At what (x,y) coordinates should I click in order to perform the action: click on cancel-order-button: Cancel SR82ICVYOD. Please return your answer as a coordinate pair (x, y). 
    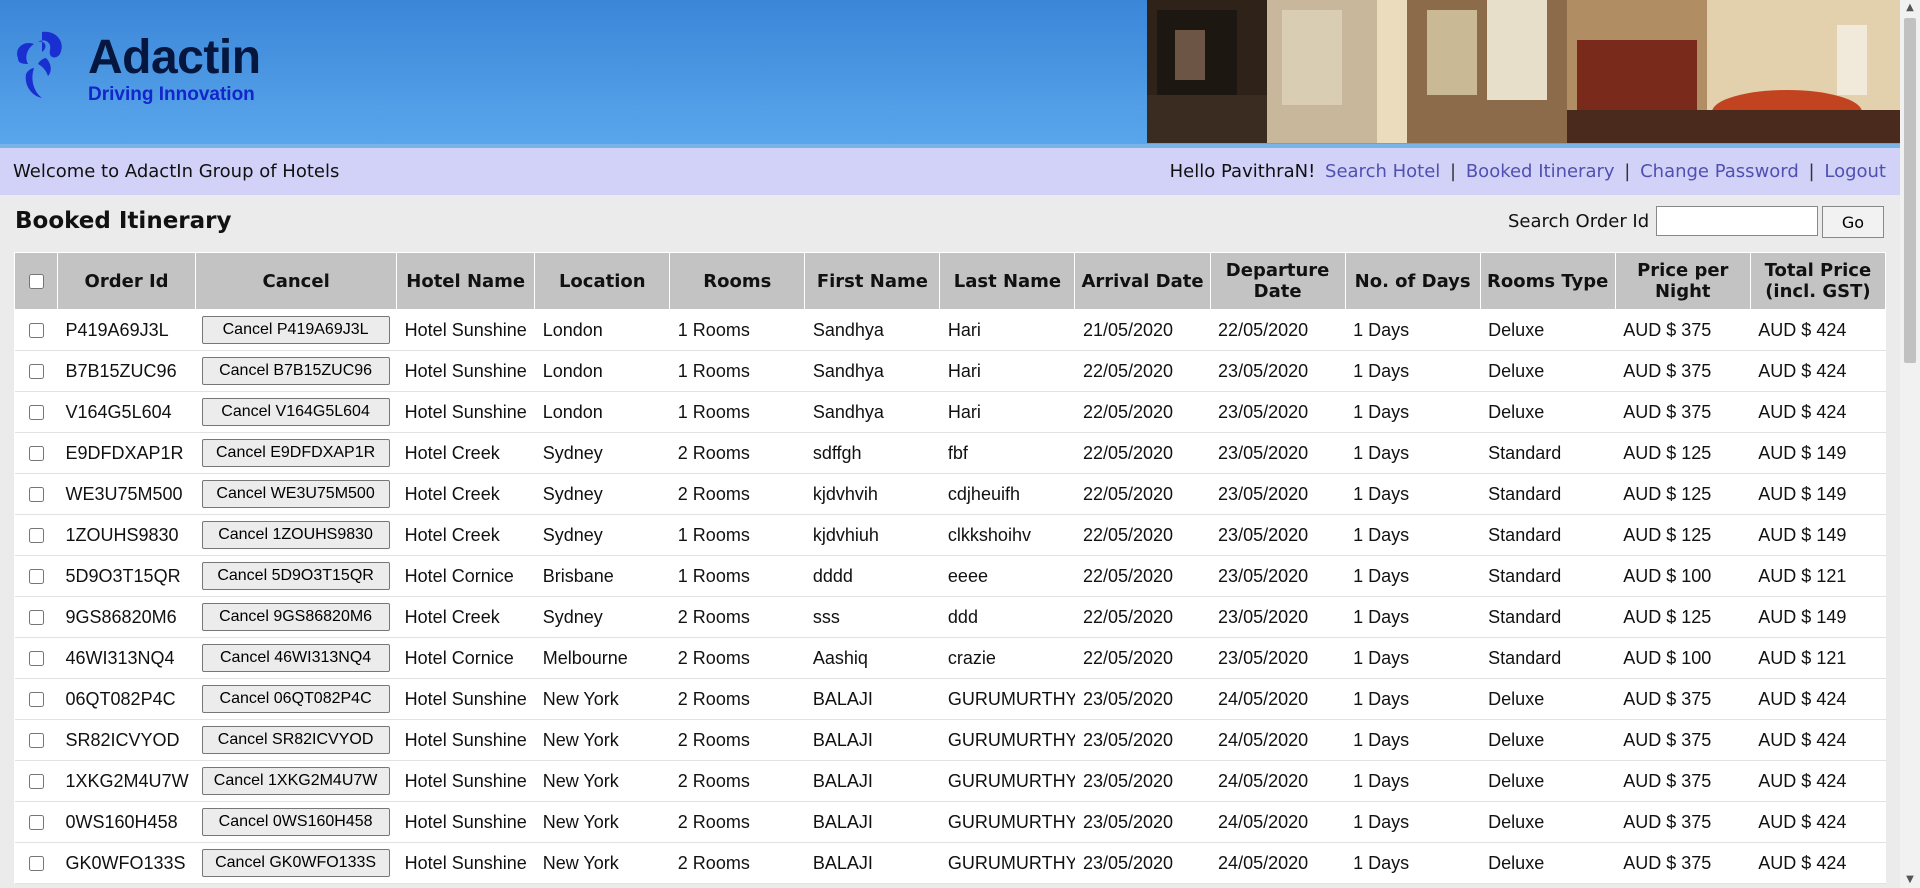
    Looking at the image, I should click on (295, 740).